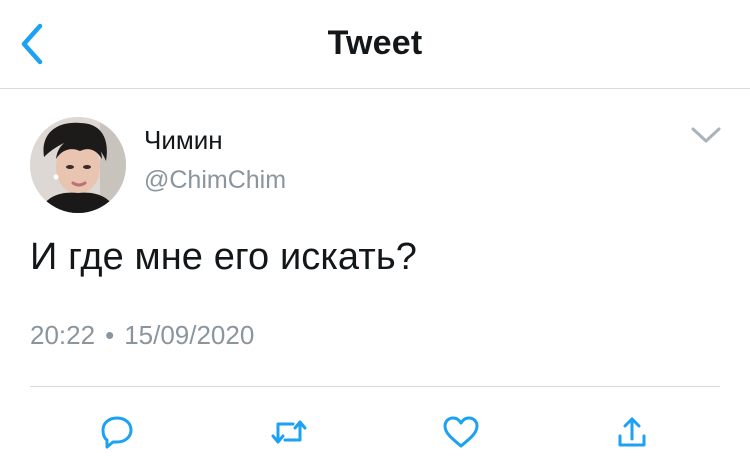  I want to click on avatar, so click(78, 165).